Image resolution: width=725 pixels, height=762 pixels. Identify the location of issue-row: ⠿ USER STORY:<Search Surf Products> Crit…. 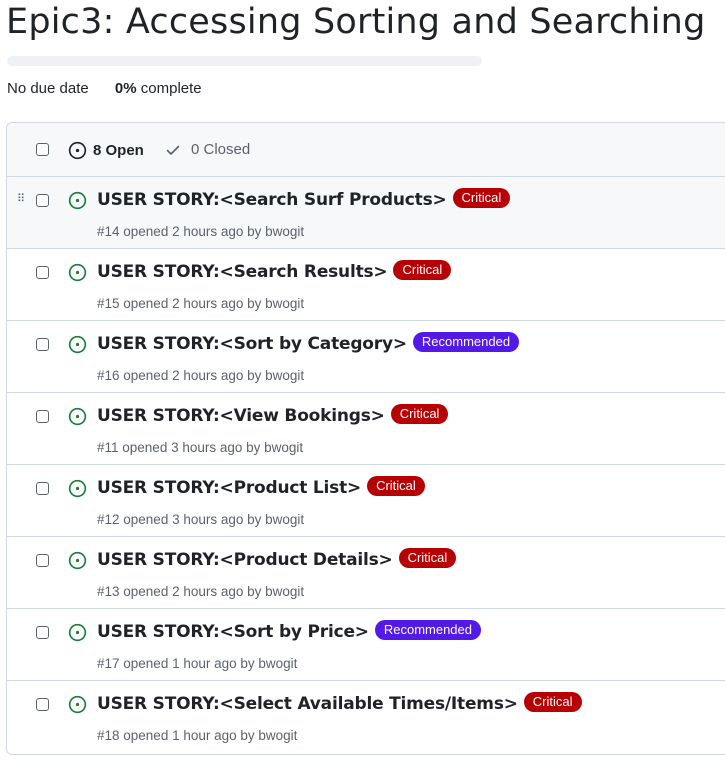
(366, 213).